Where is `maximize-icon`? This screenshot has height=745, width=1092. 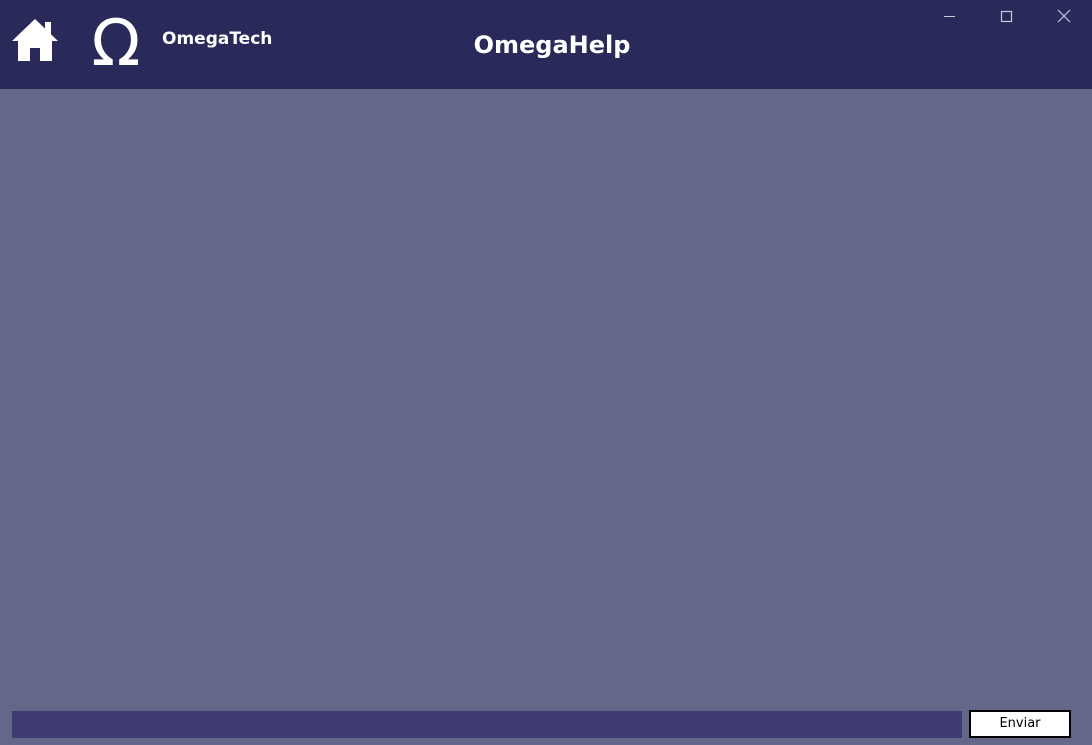
maximize-icon is located at coordinates (1006, 16).